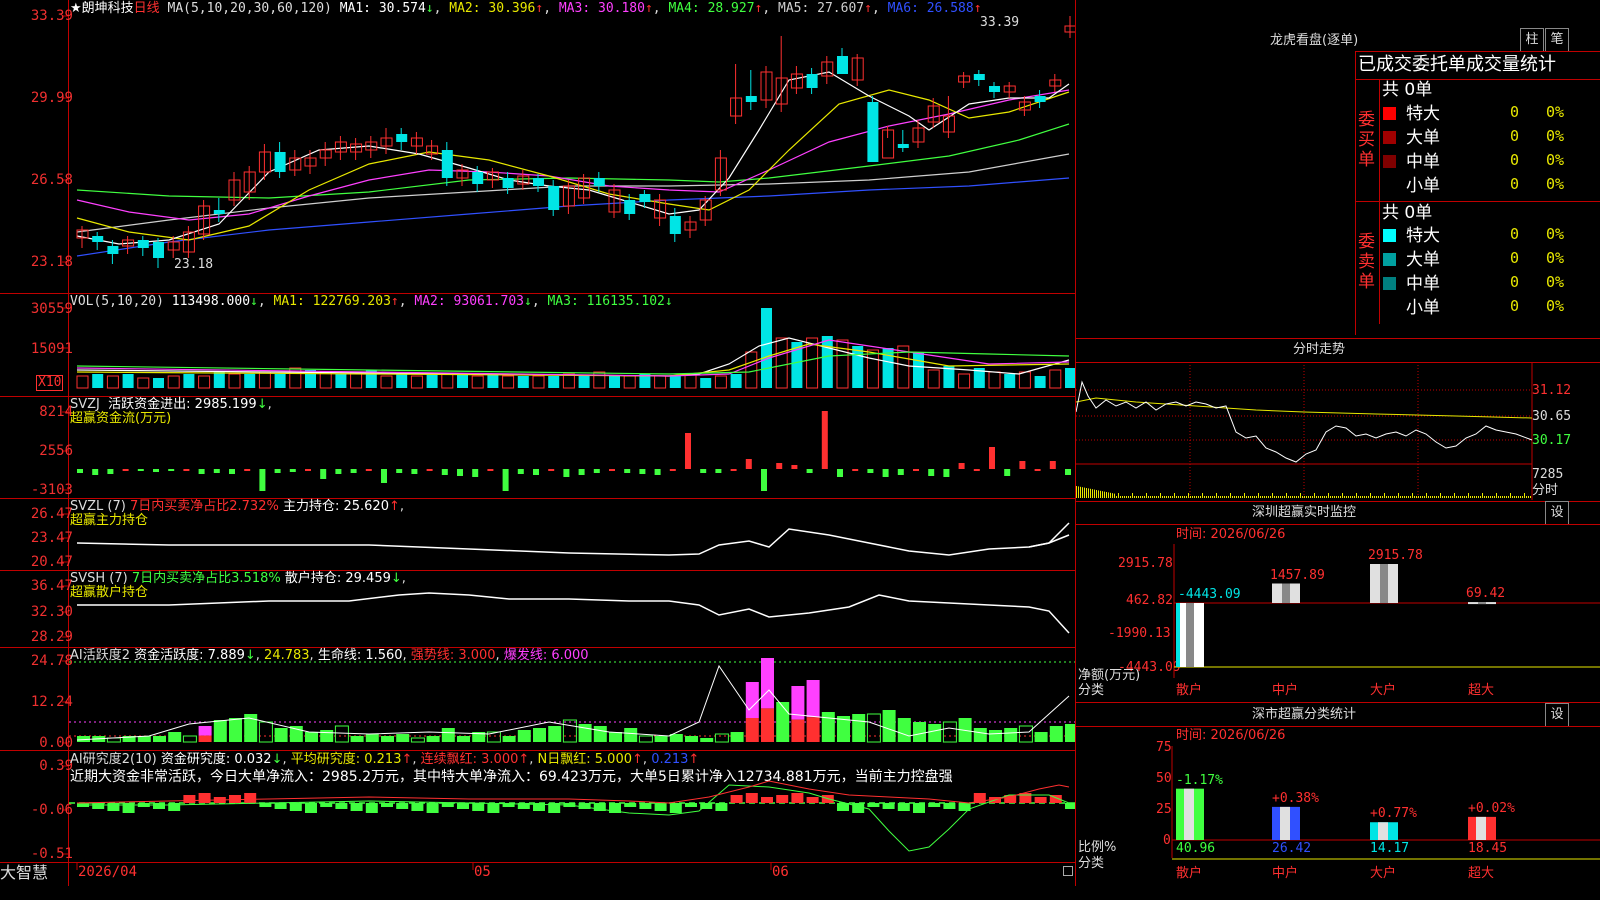 This screenshot has height=900, width=1600. Describe the element at coordinates (572, 609) in the screenshot. I see `svsh-chart` at that location.